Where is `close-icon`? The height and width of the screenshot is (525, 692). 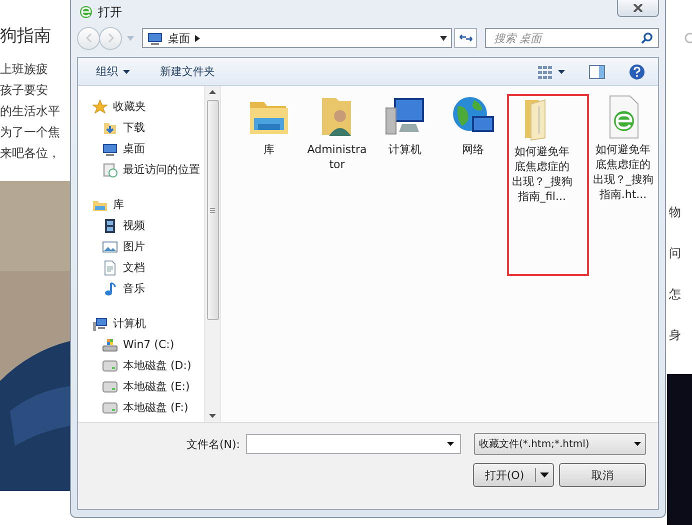 close-icon is located at coordinates (638, 8).